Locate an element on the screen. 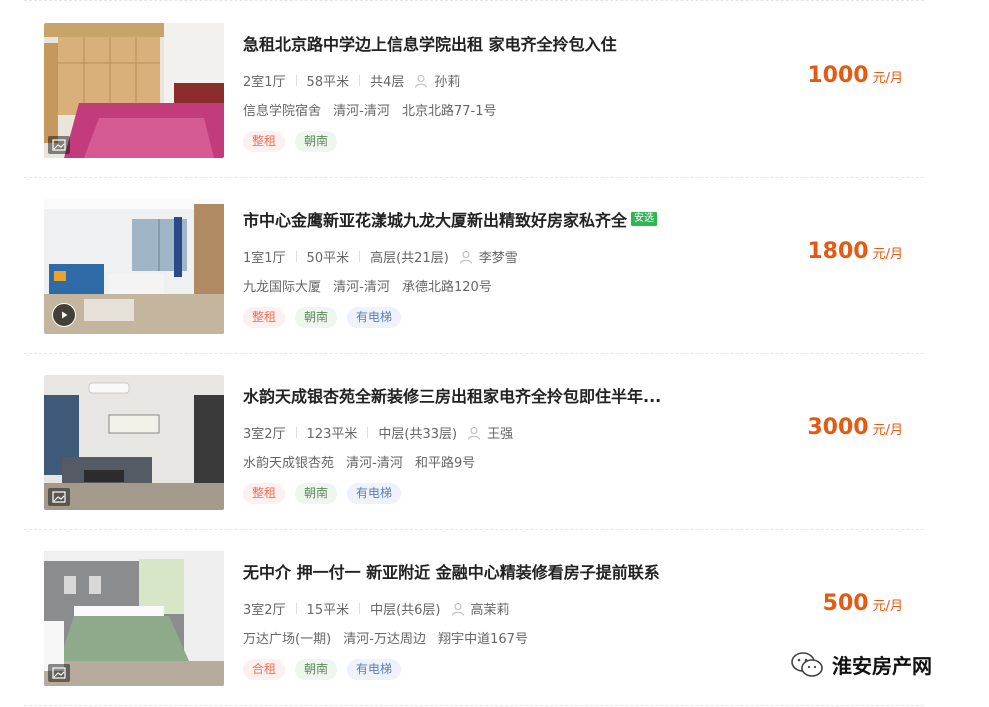  agent: 高茉莉 is located at coordinates (480, 608).